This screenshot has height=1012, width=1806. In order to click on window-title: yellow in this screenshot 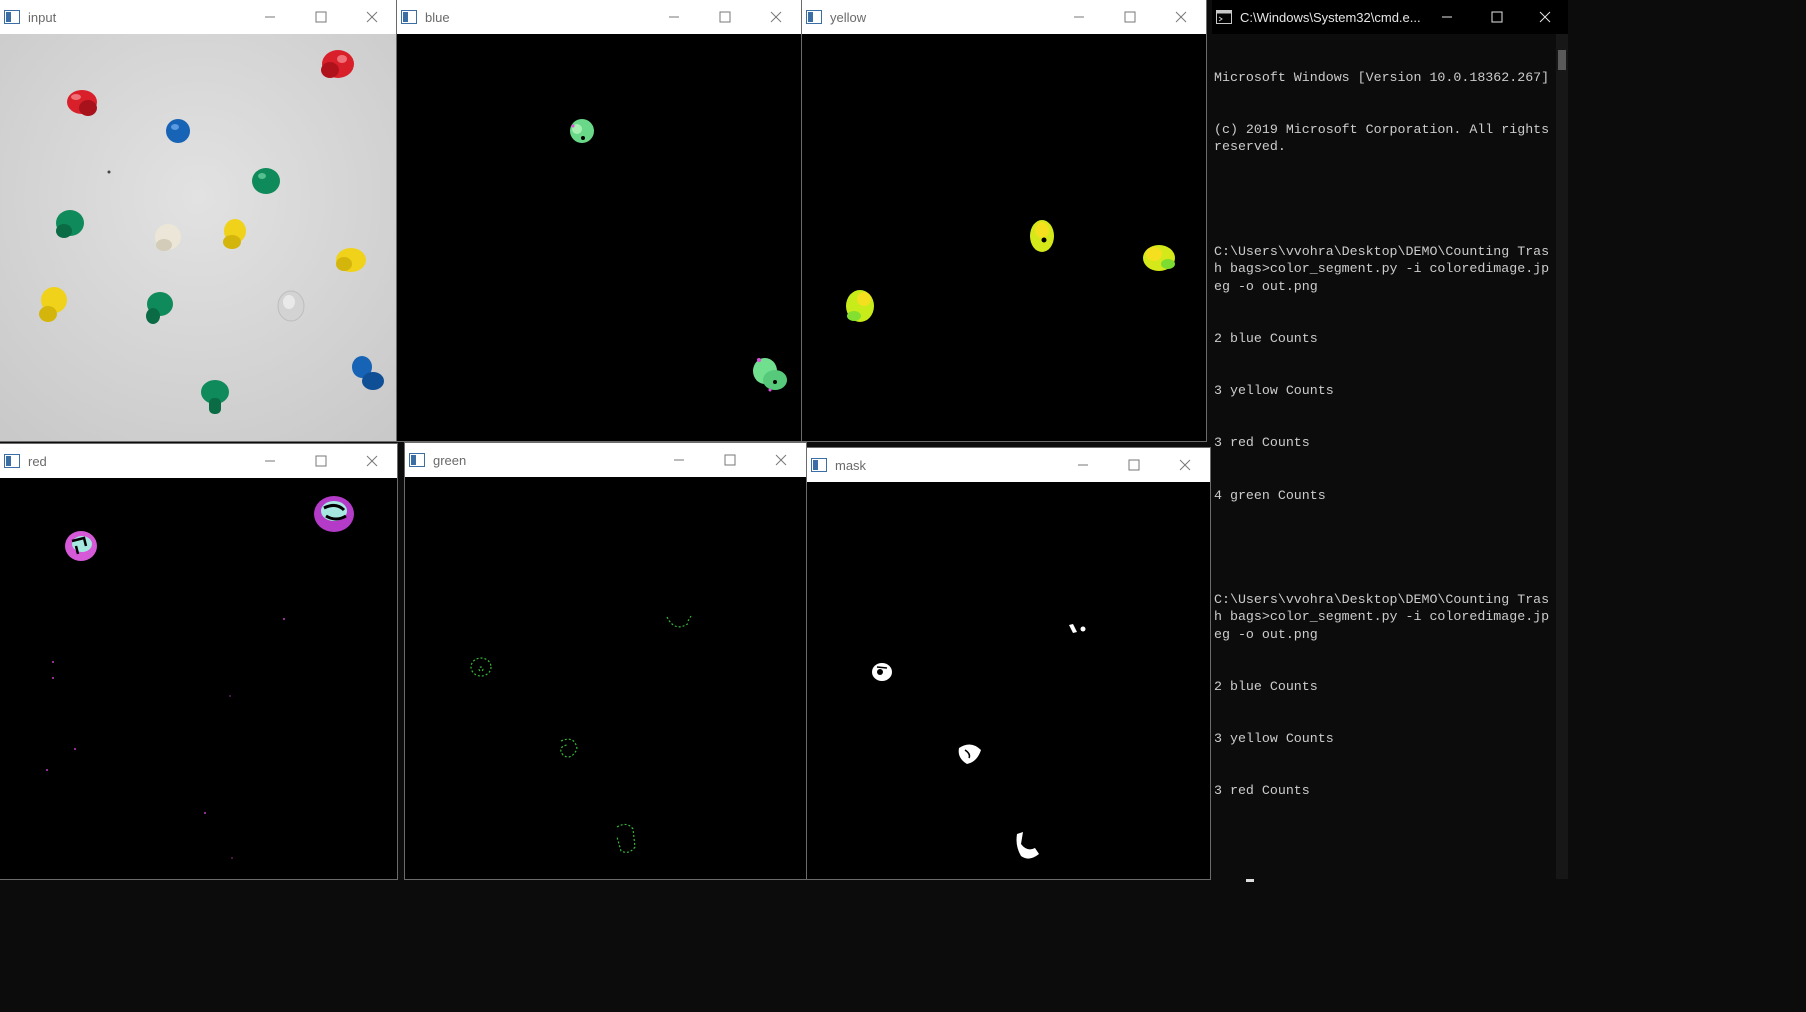, I will do `click(848, 17)`.